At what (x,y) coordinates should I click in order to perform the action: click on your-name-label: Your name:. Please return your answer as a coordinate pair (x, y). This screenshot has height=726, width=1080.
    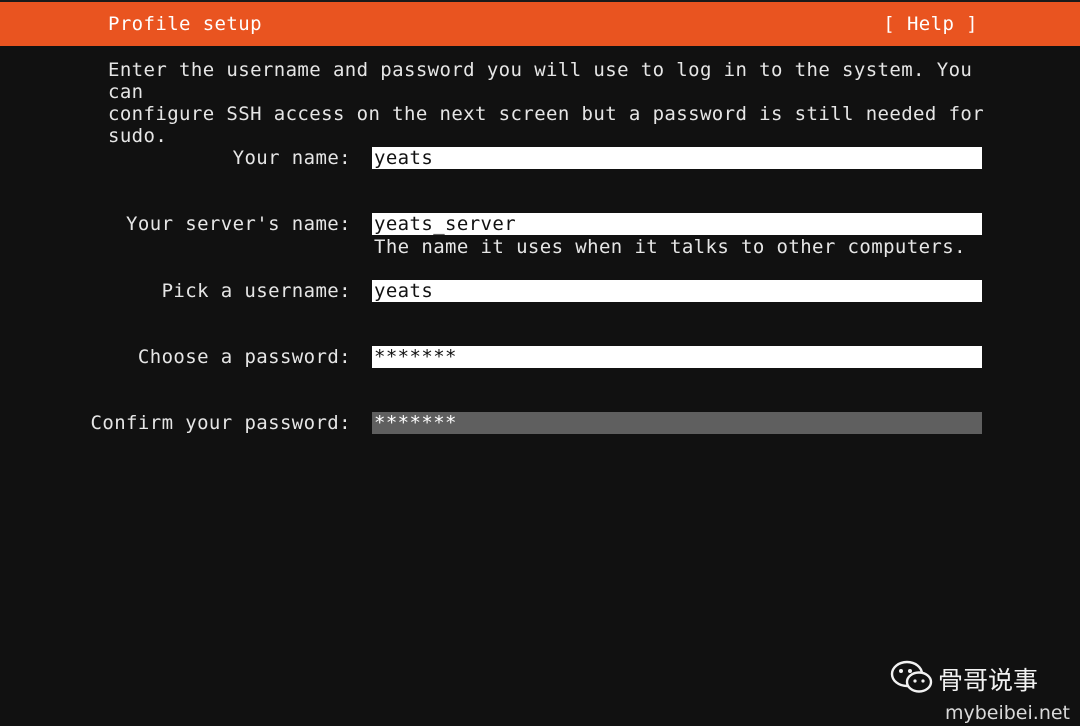
    Looking at the image, I should click on (291, 158).